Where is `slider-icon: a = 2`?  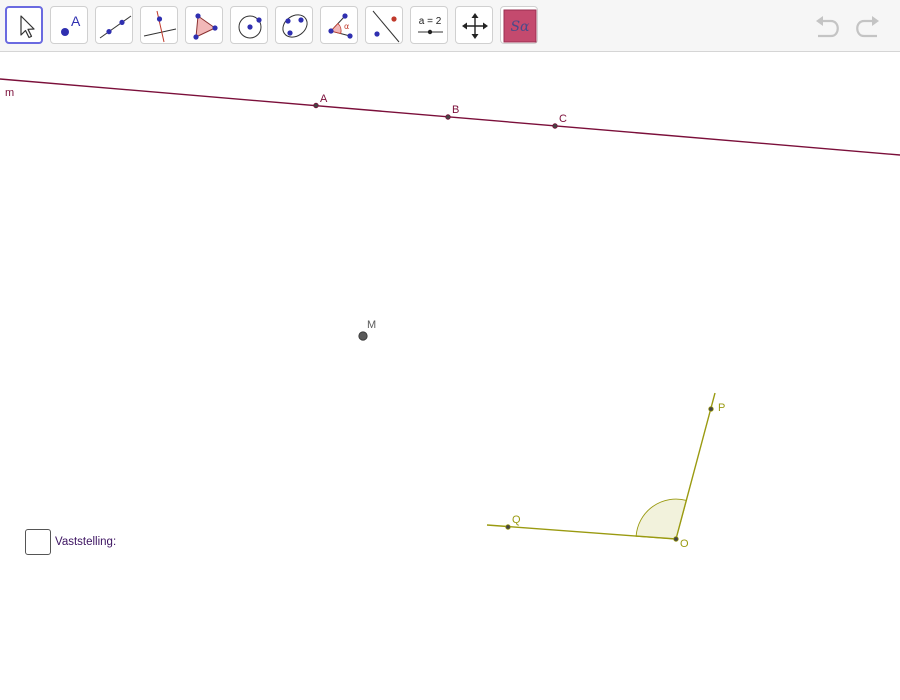 slider-icon: a = 2 is located at coordinates (430, 25).